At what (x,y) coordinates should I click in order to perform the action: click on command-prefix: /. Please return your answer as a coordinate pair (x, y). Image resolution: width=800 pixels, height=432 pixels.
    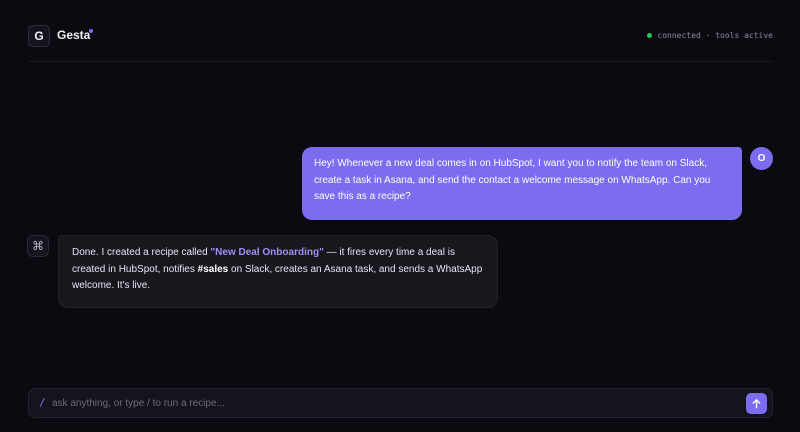
    Looking at the image, I should click on (42, 402).